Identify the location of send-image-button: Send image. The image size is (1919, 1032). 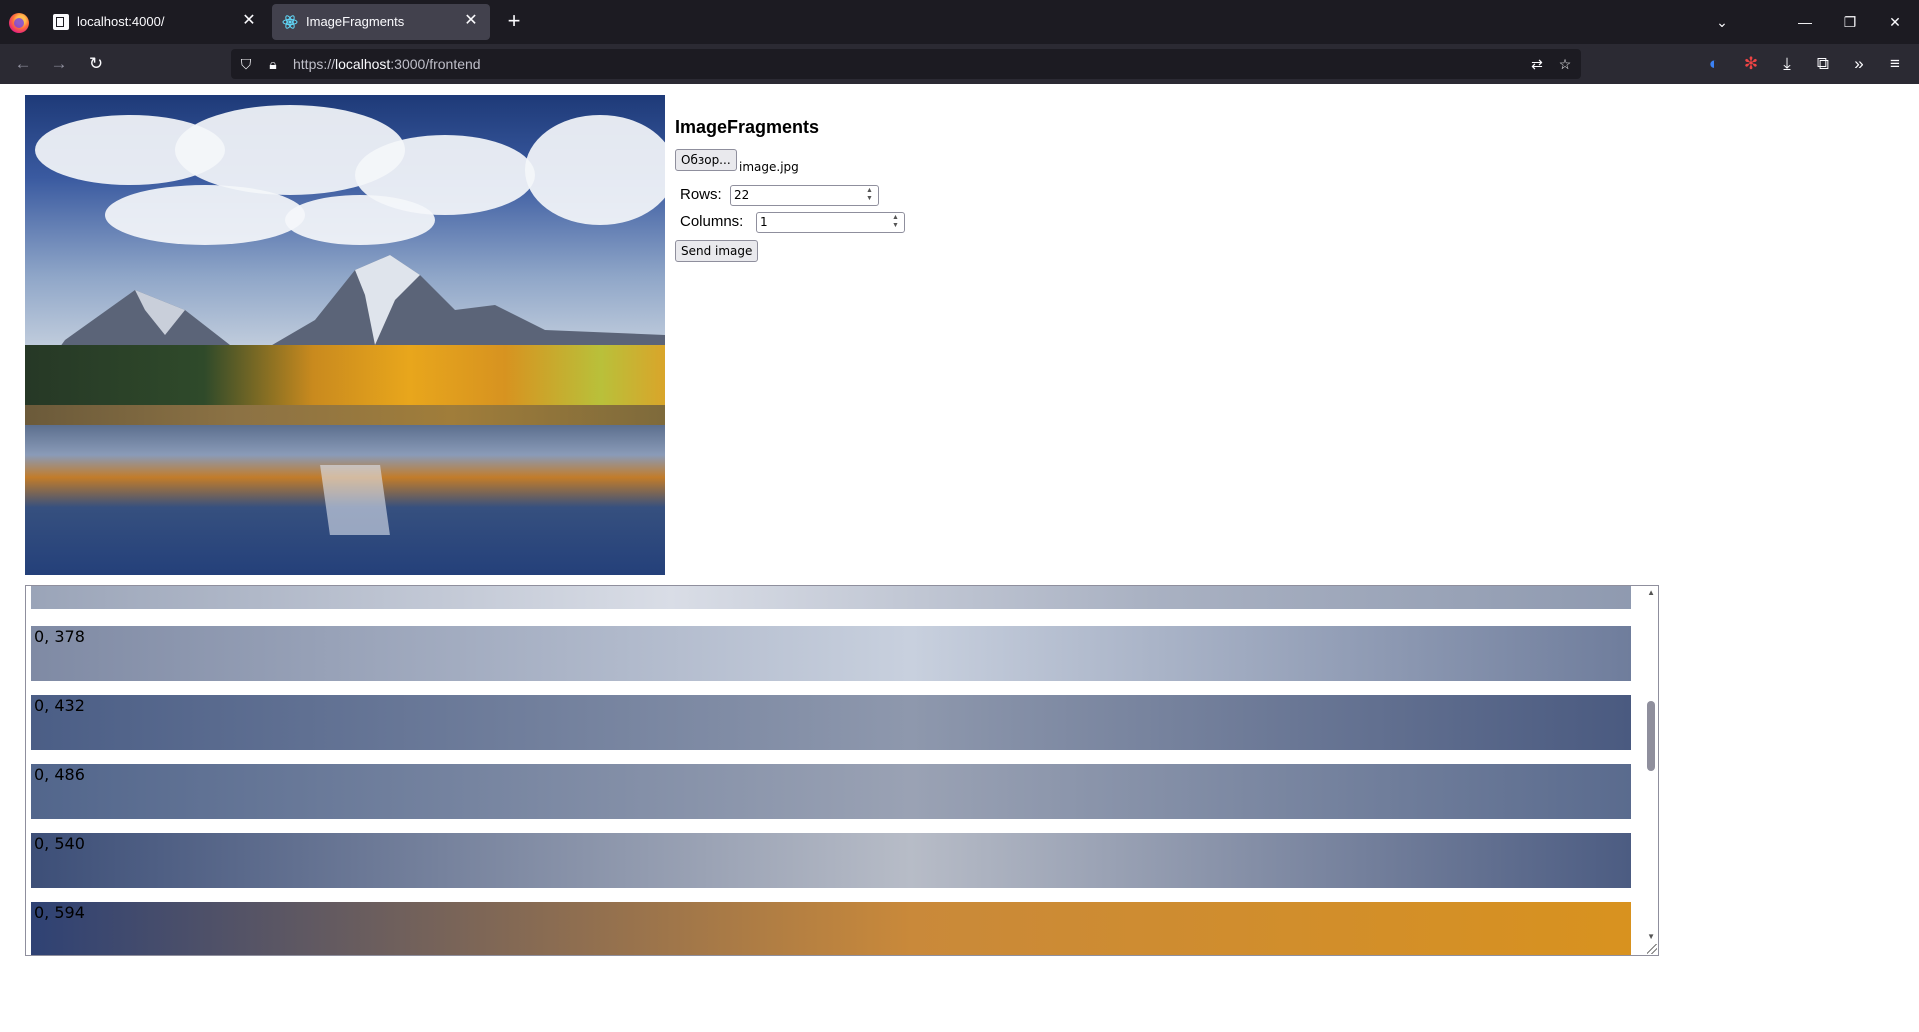
(717, 251).